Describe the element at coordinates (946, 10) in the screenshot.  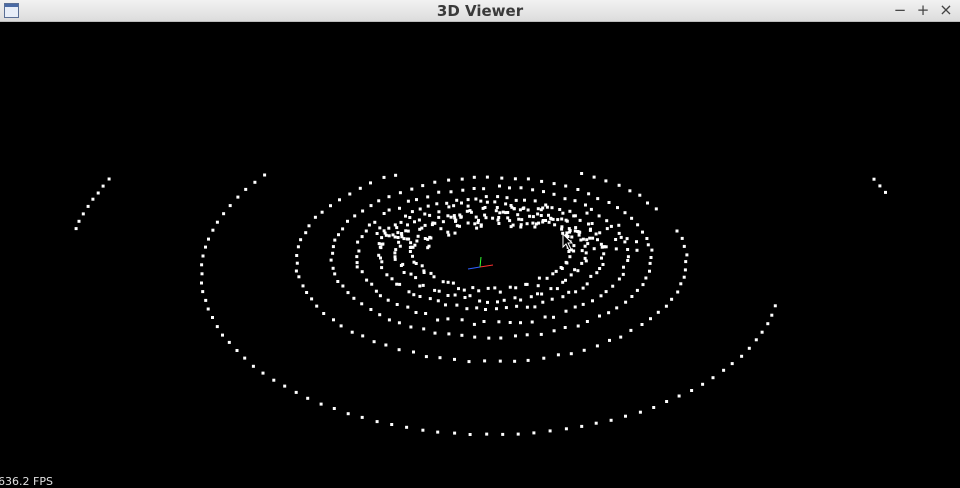
I see `close-button: ×` at that location.